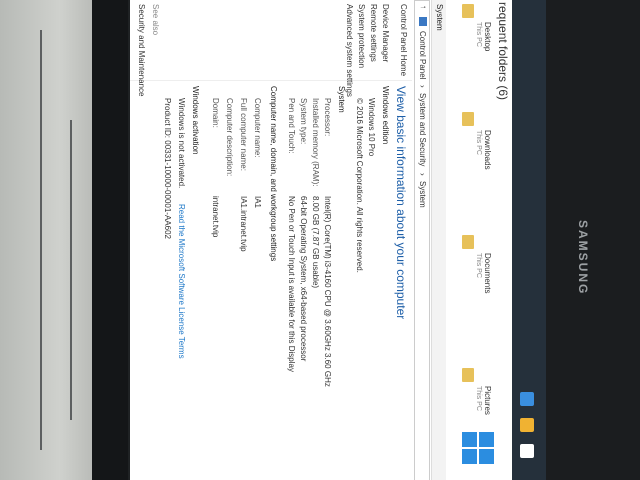 This screenshot has height=480, width=640. What do you see at coordinates (470, 34) in the screenshot?
I see `folder-desktop: Desktop This PC` at bounding box center [470, 34].